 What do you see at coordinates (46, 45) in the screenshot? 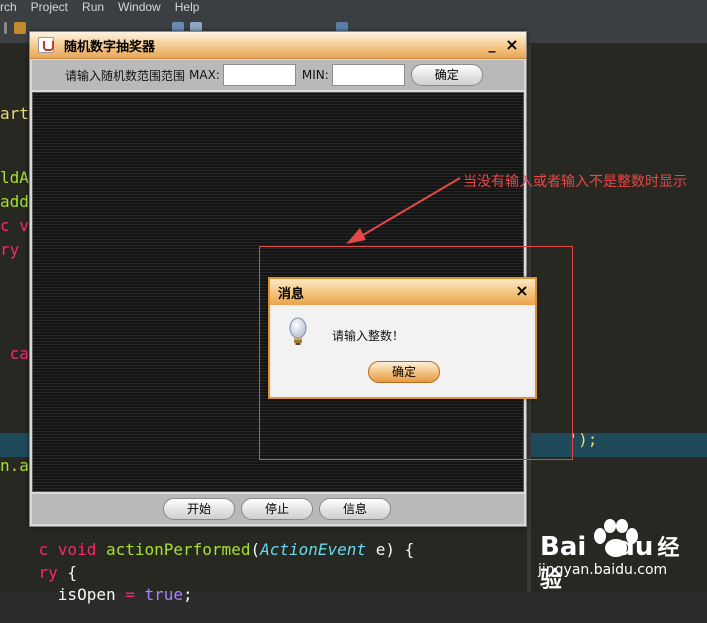
I see `java-cup-icon` at bounding box center [46, 45].